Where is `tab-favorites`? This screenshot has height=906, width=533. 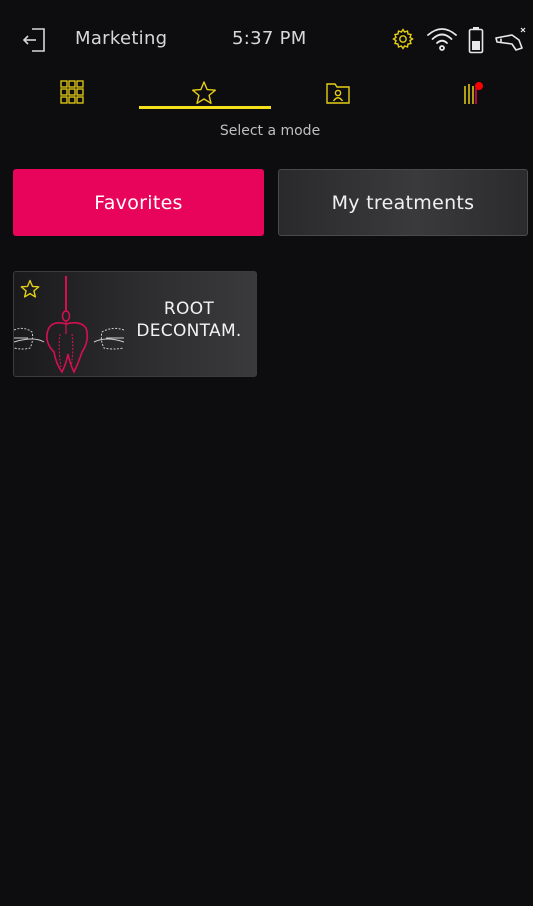
tab-favorites is located at coordinates (204, 93).